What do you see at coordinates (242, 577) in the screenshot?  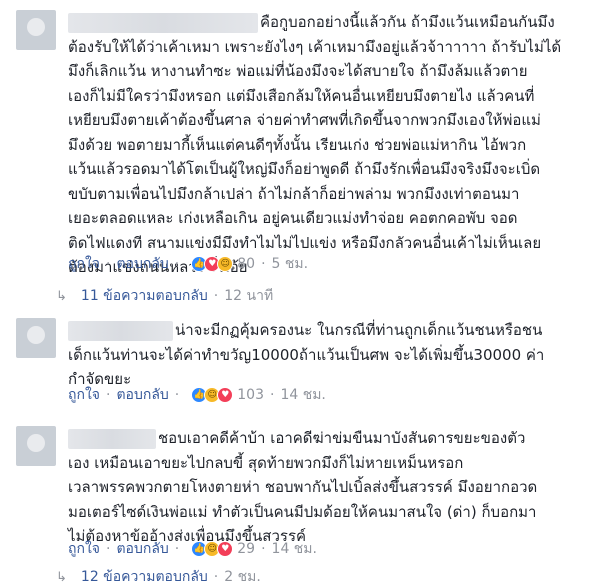 I see `replies-timestamp: 2 ชม.` at bounding box center [242, 577].